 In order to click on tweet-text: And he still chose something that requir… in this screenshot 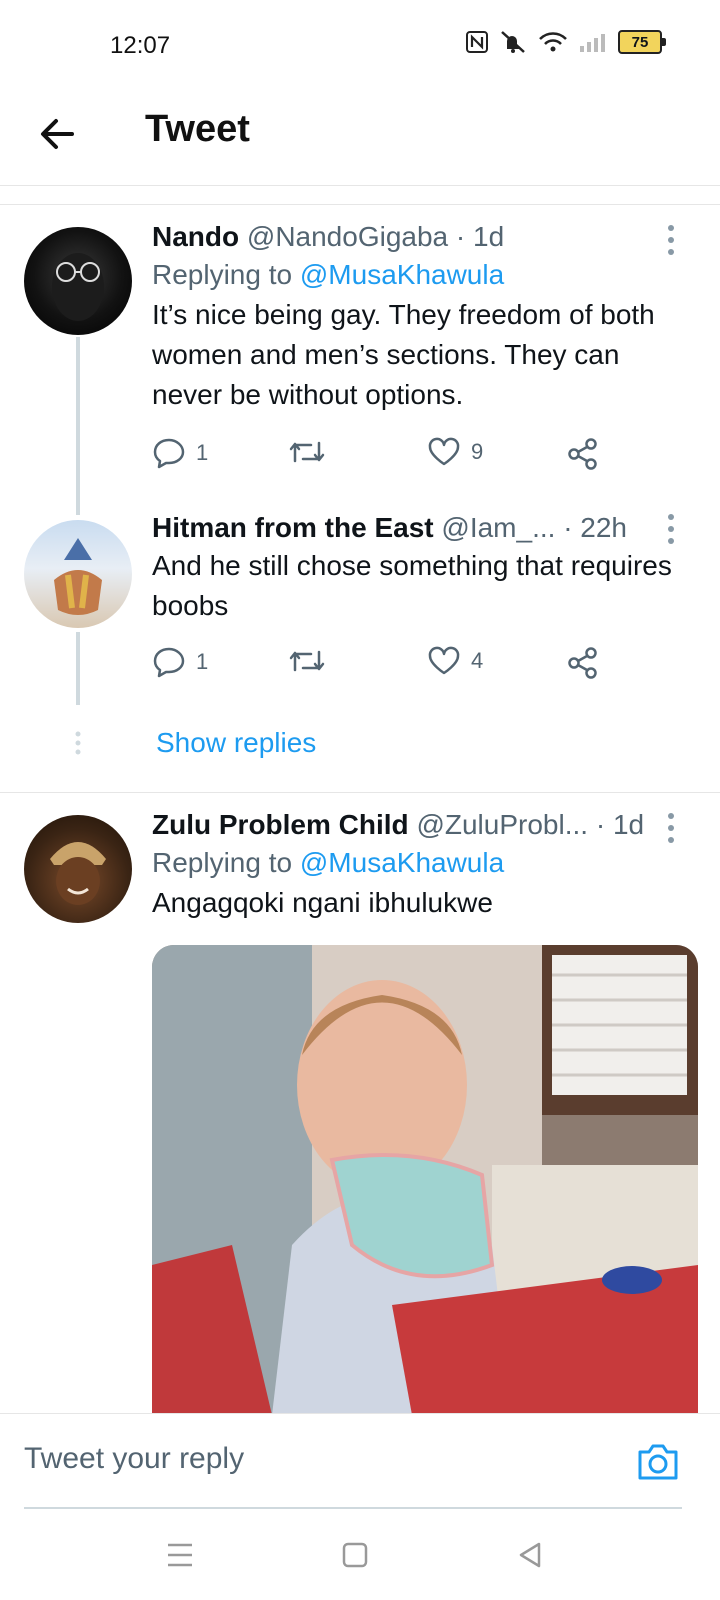, I will do `click(412, 585)`.